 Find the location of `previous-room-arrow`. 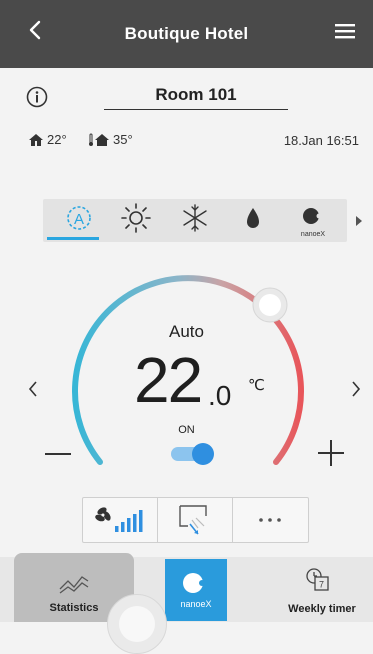

previous-room-arrow is located at coordinates (33, 389).